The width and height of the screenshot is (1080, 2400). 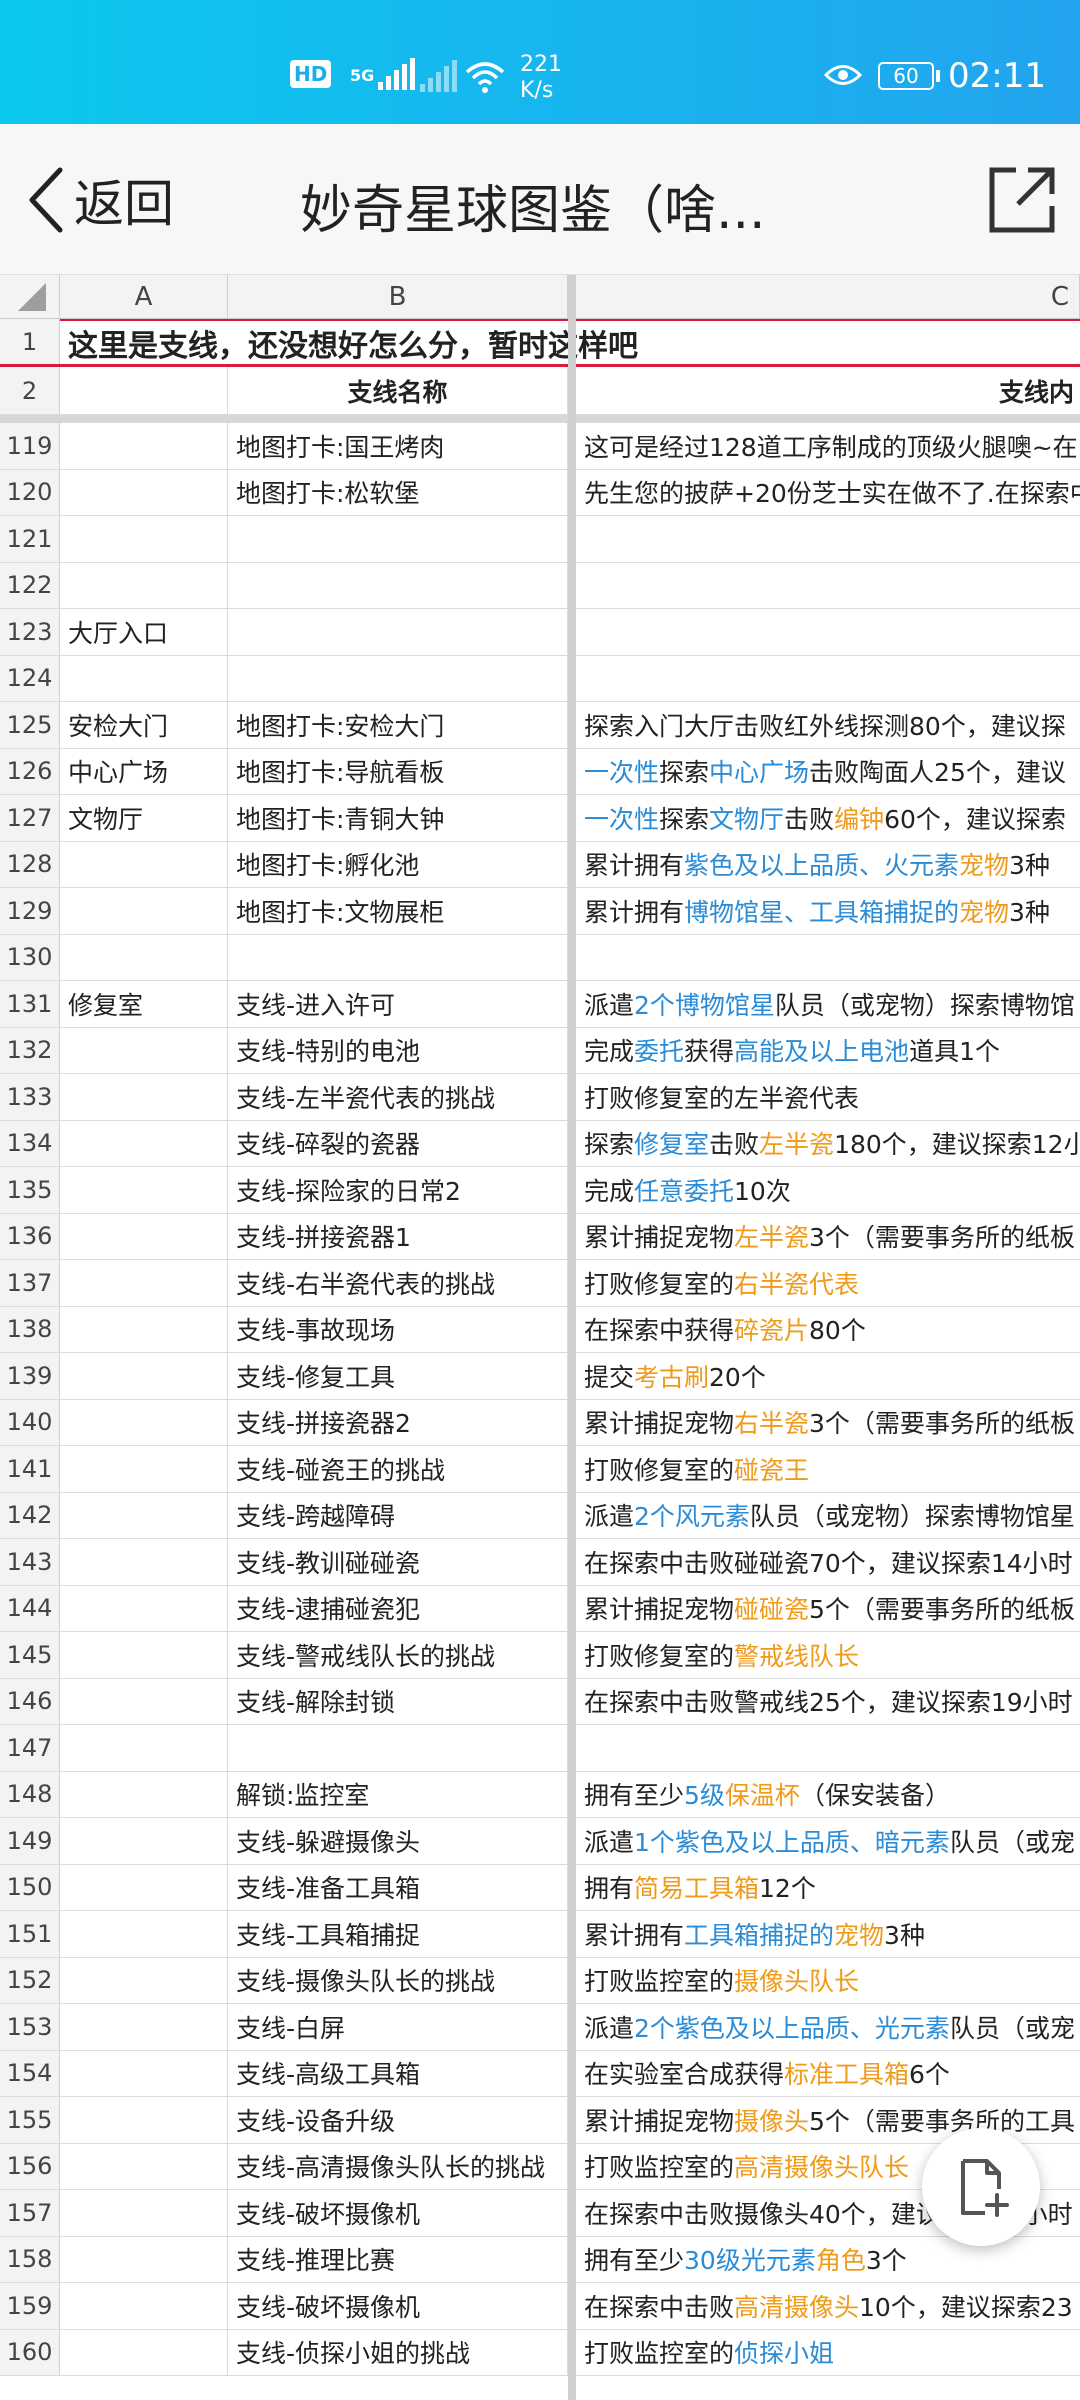 What do you see at coordinates (540, 343) in the screenshot?
I see `sheet-row-1: 1 这里是支线，还没想好怎么分，暂时这样吧` at bounding box center [540, 343].